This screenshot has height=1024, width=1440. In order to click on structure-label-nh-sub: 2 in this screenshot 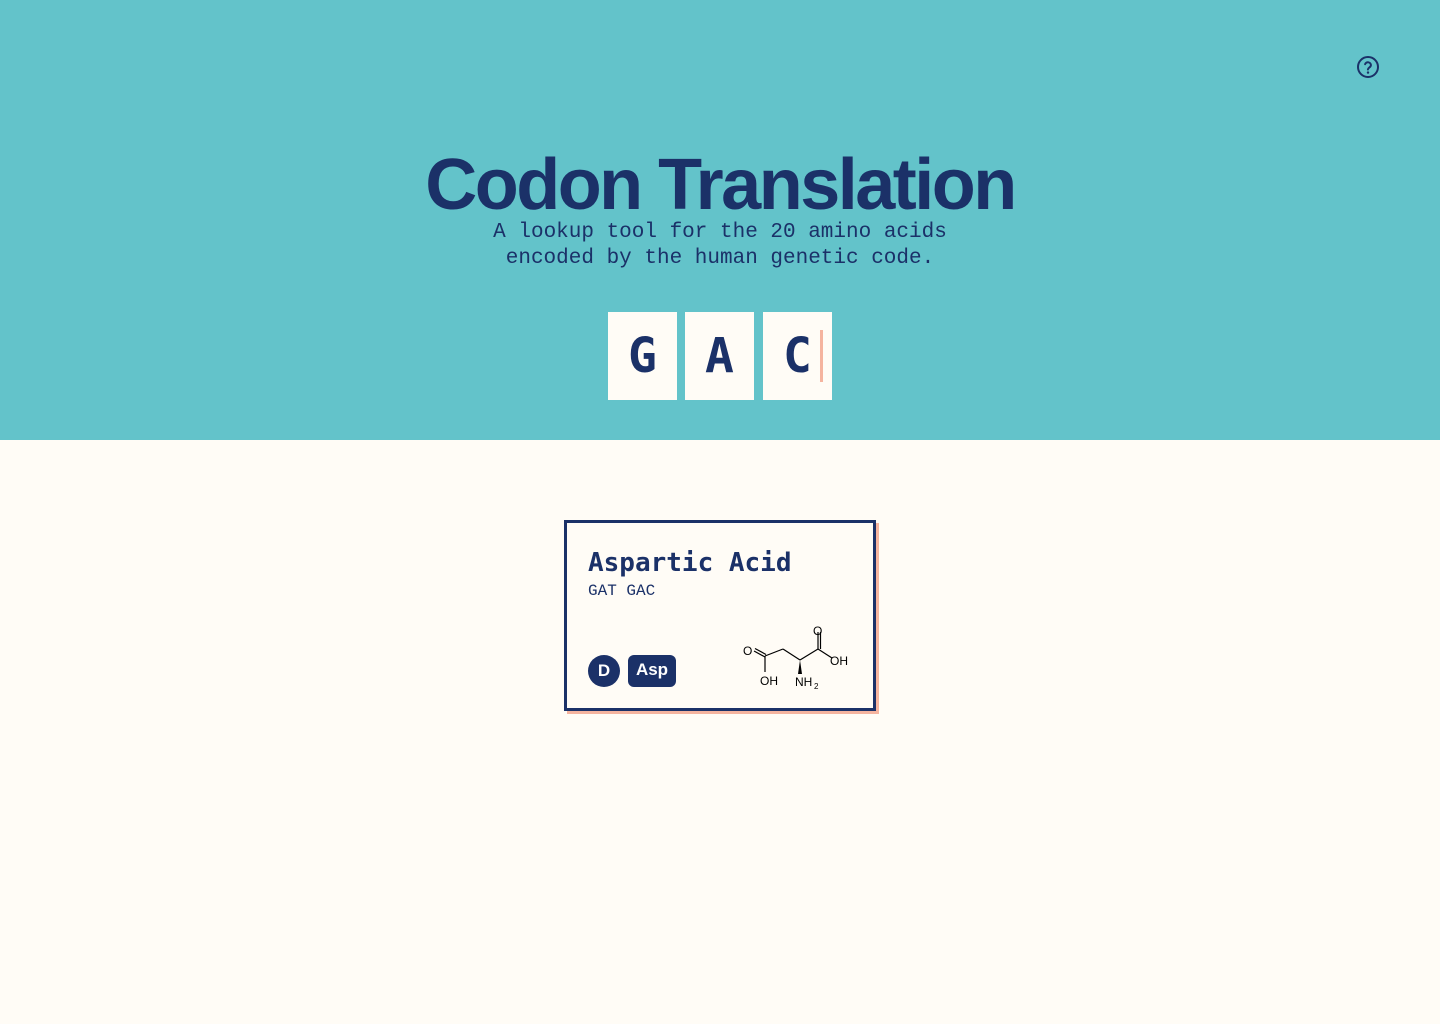, I will do `click(816, 686)`.